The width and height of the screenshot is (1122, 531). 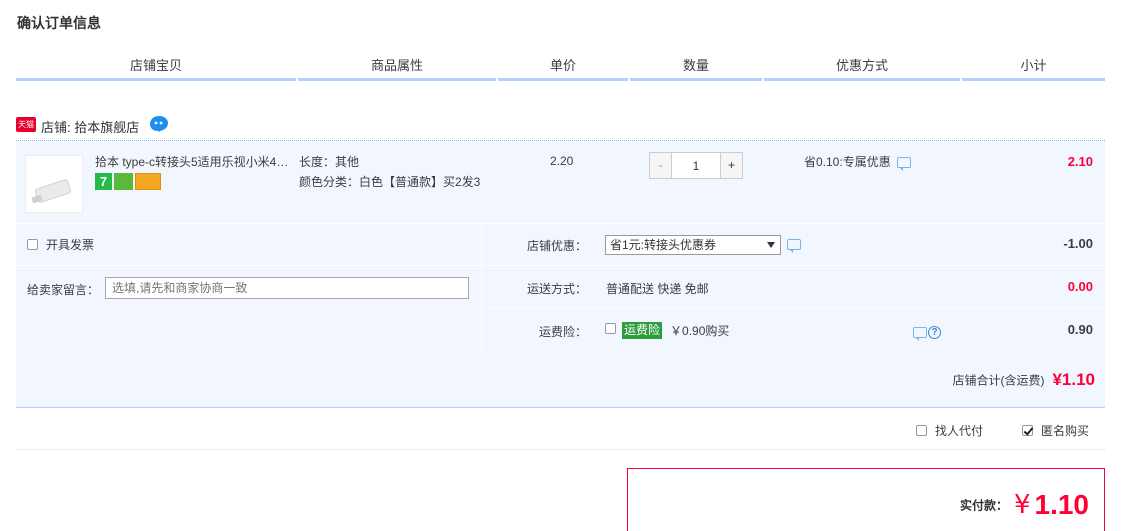 What do you see at coordinates (696, 69) in the screenshot?
I see `column-quantity: 数量` at bounding box center [696, 69].